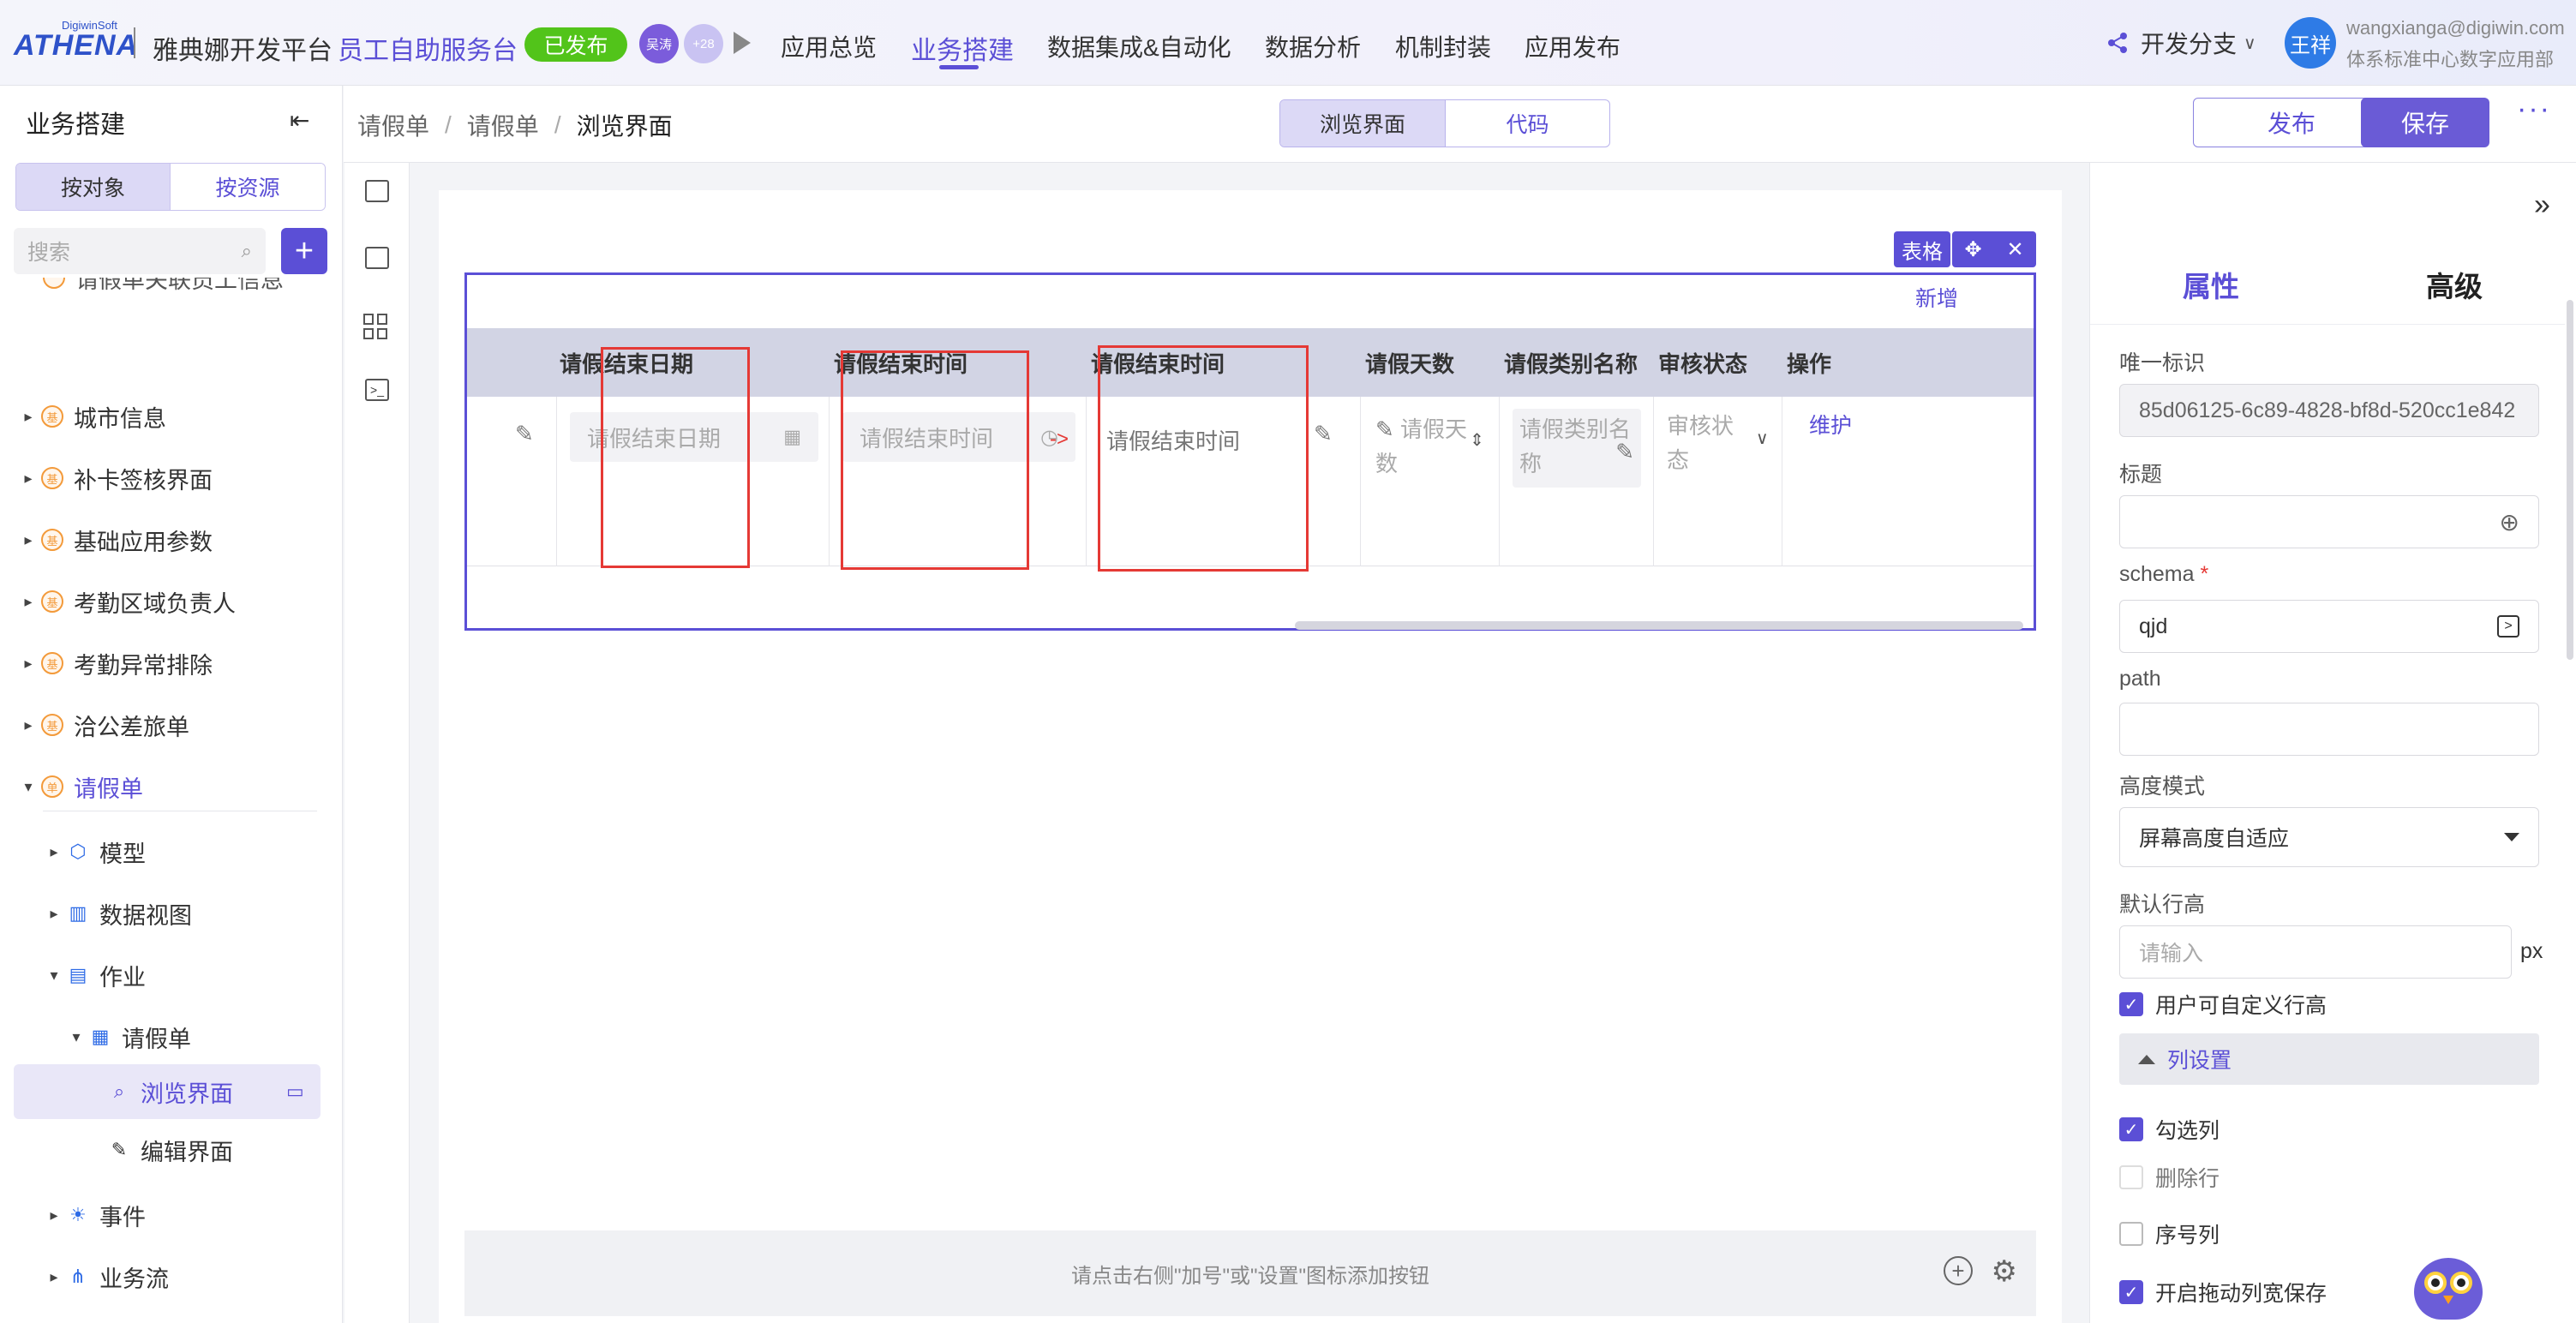 This screenshot has width=2576, height=1323. What do you see at coordinates (2329, 837) in the screenshot?
I see `height-mode-select: 屏幕高度自适应` at bounding box center [2329, 837].